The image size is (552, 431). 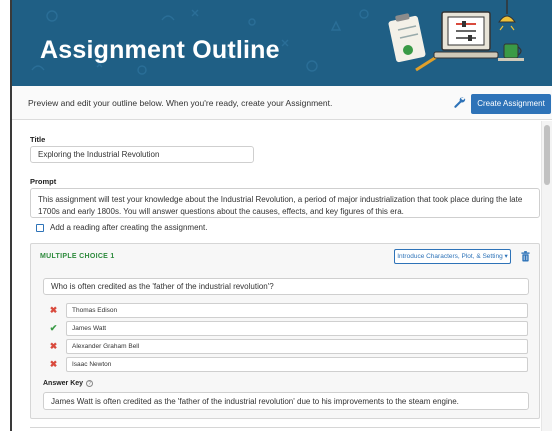 I want to click on mug-illustration, so click(x=511, y=52).